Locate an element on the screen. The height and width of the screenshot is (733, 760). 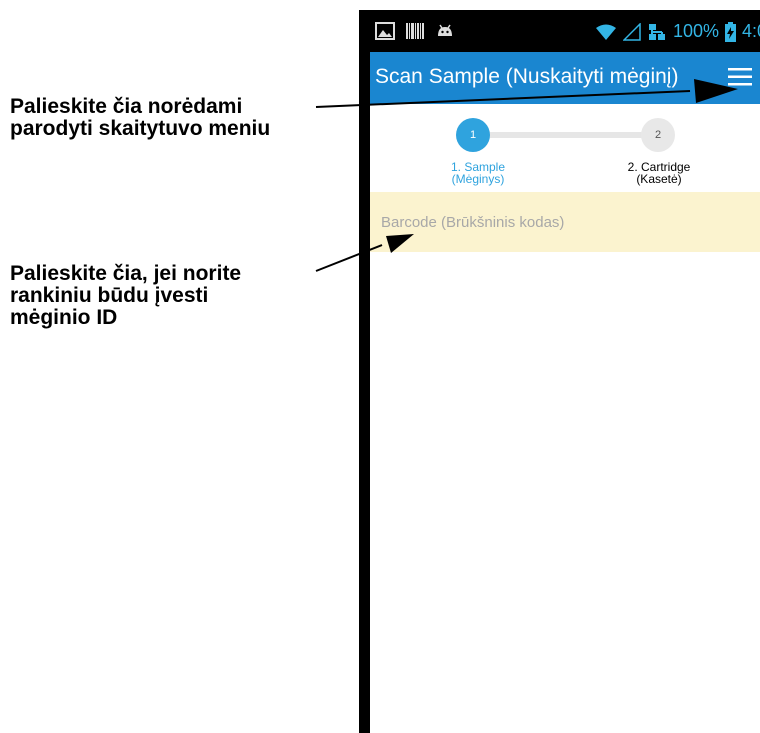
phone-frame-border is located at coordinates (364, 371).